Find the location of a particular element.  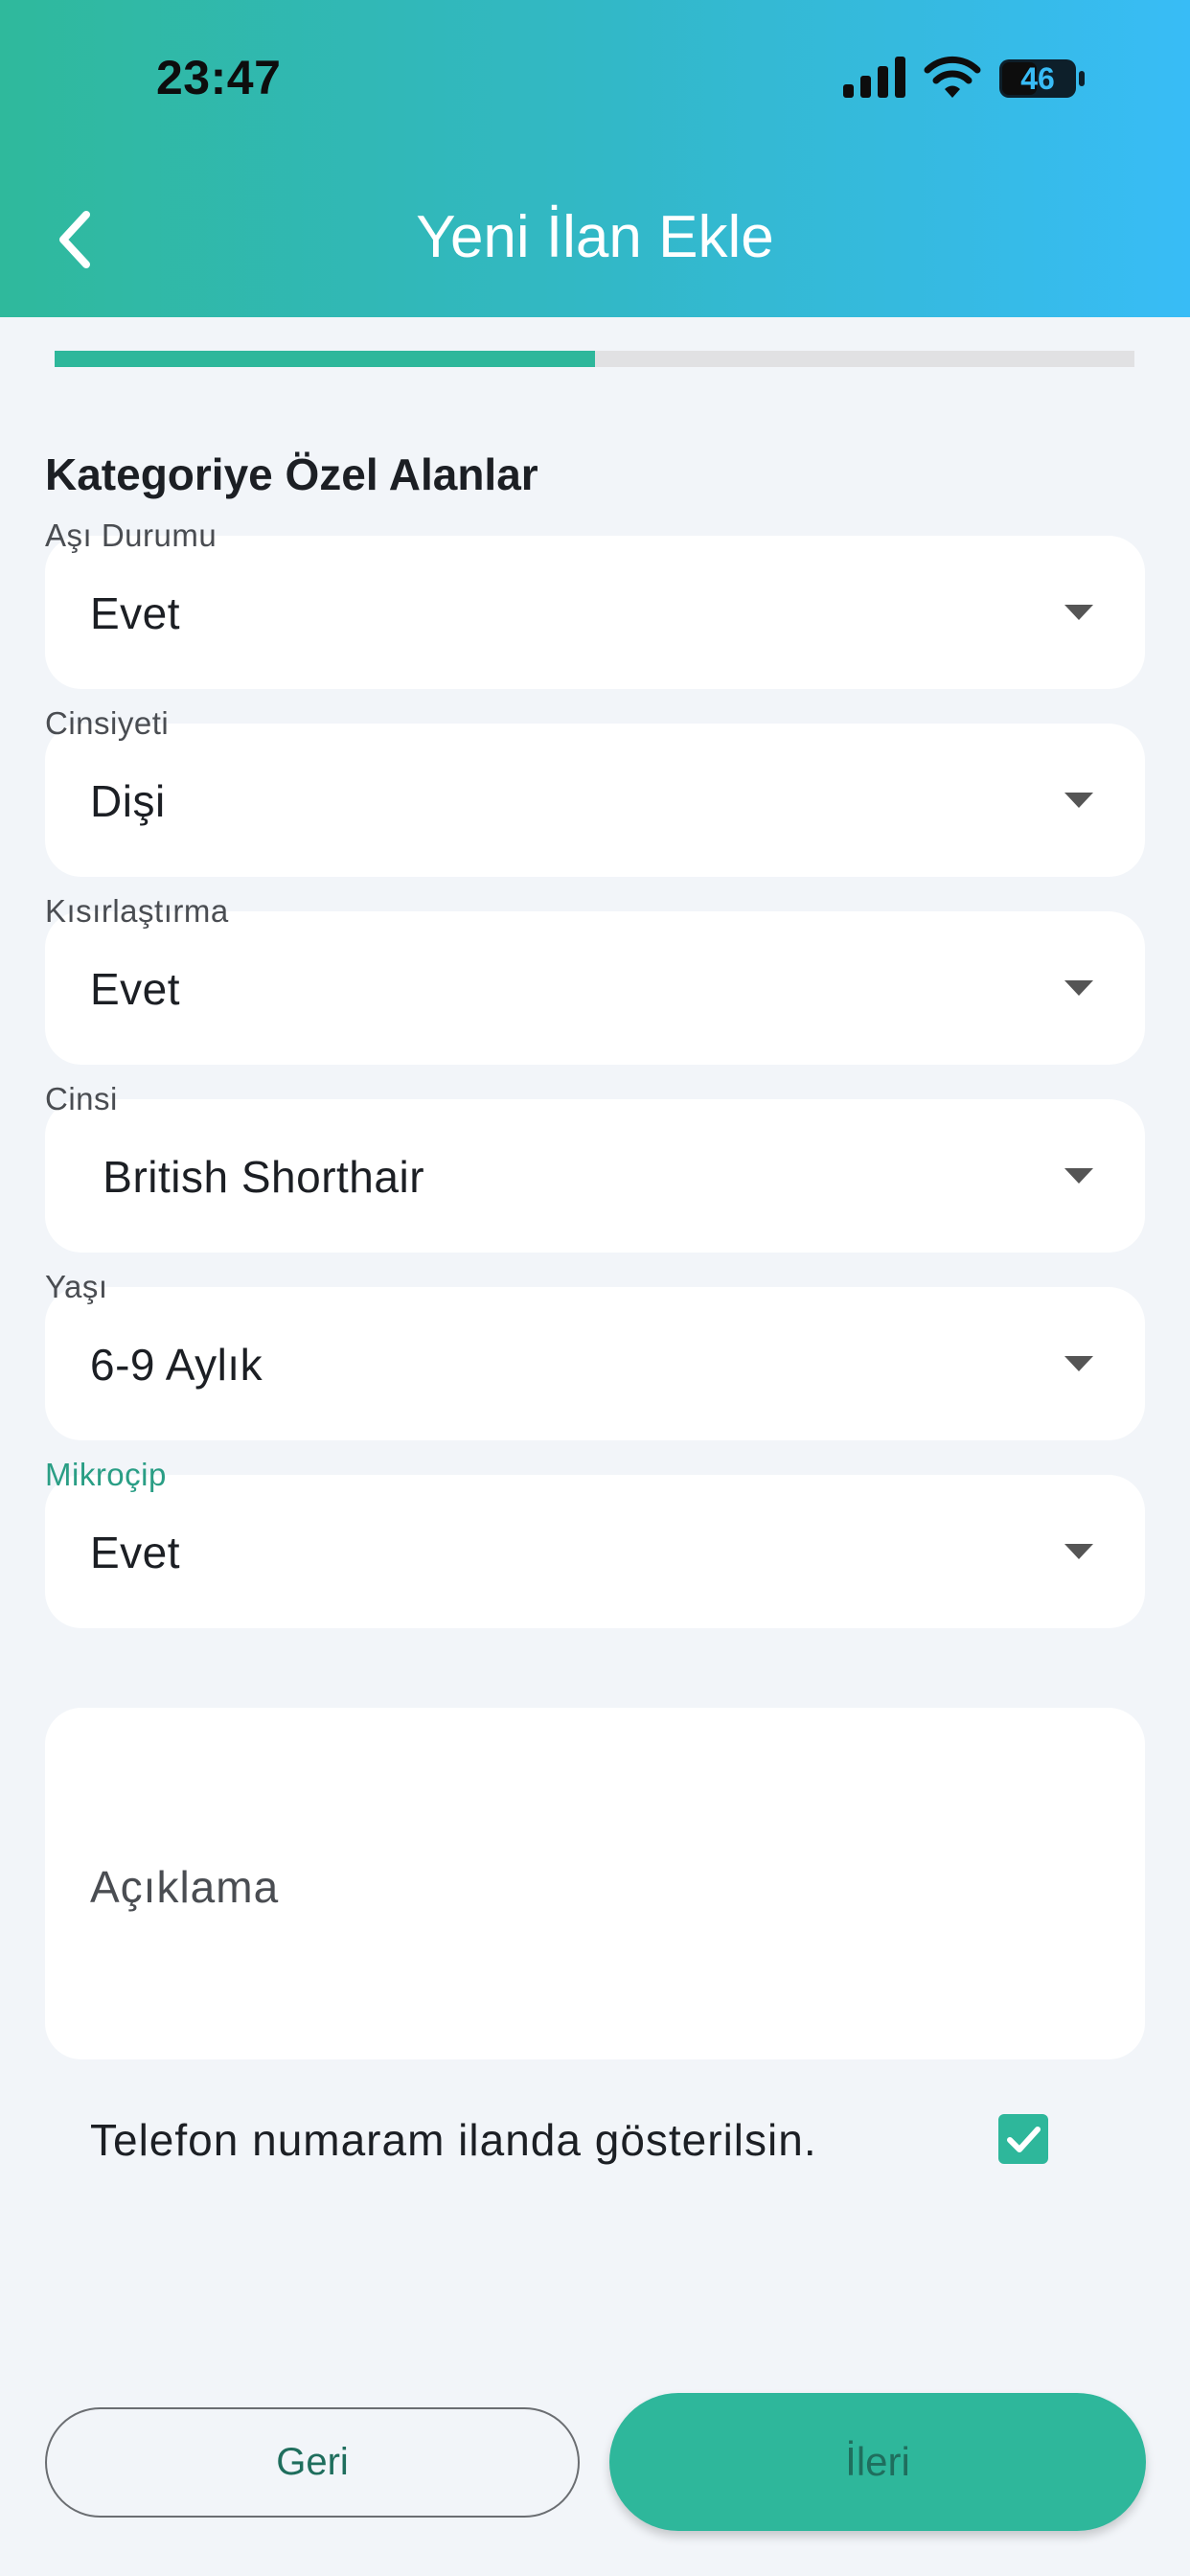

breed-value: British Shorthair is located at coordinates (257, 1177).